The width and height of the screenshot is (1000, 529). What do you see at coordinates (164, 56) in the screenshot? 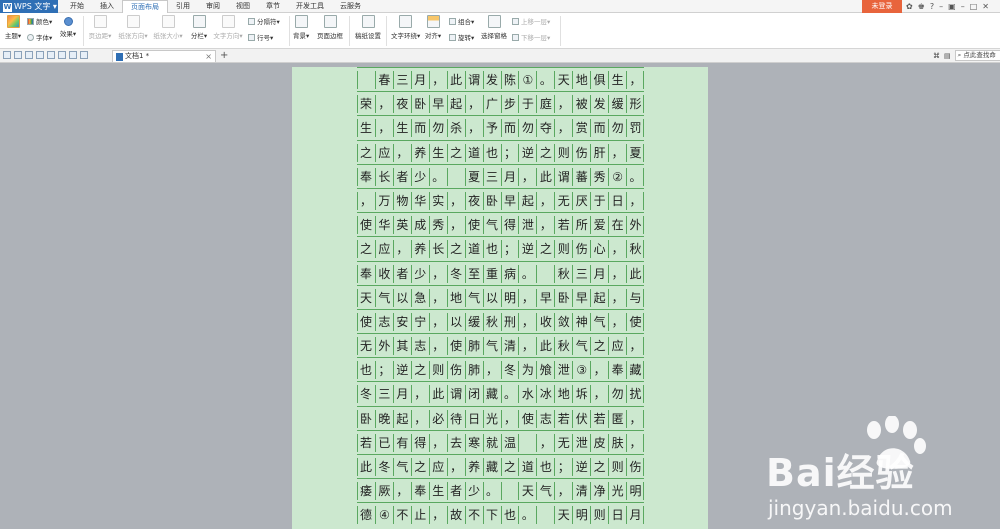
I see `document-tab: 文档1 * ×` at bounding box center [164, 56].